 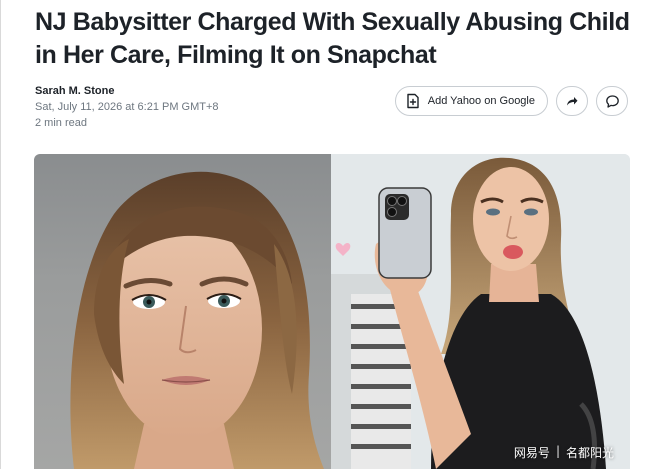 I want to click on share-button, so click(x=572, y=101).